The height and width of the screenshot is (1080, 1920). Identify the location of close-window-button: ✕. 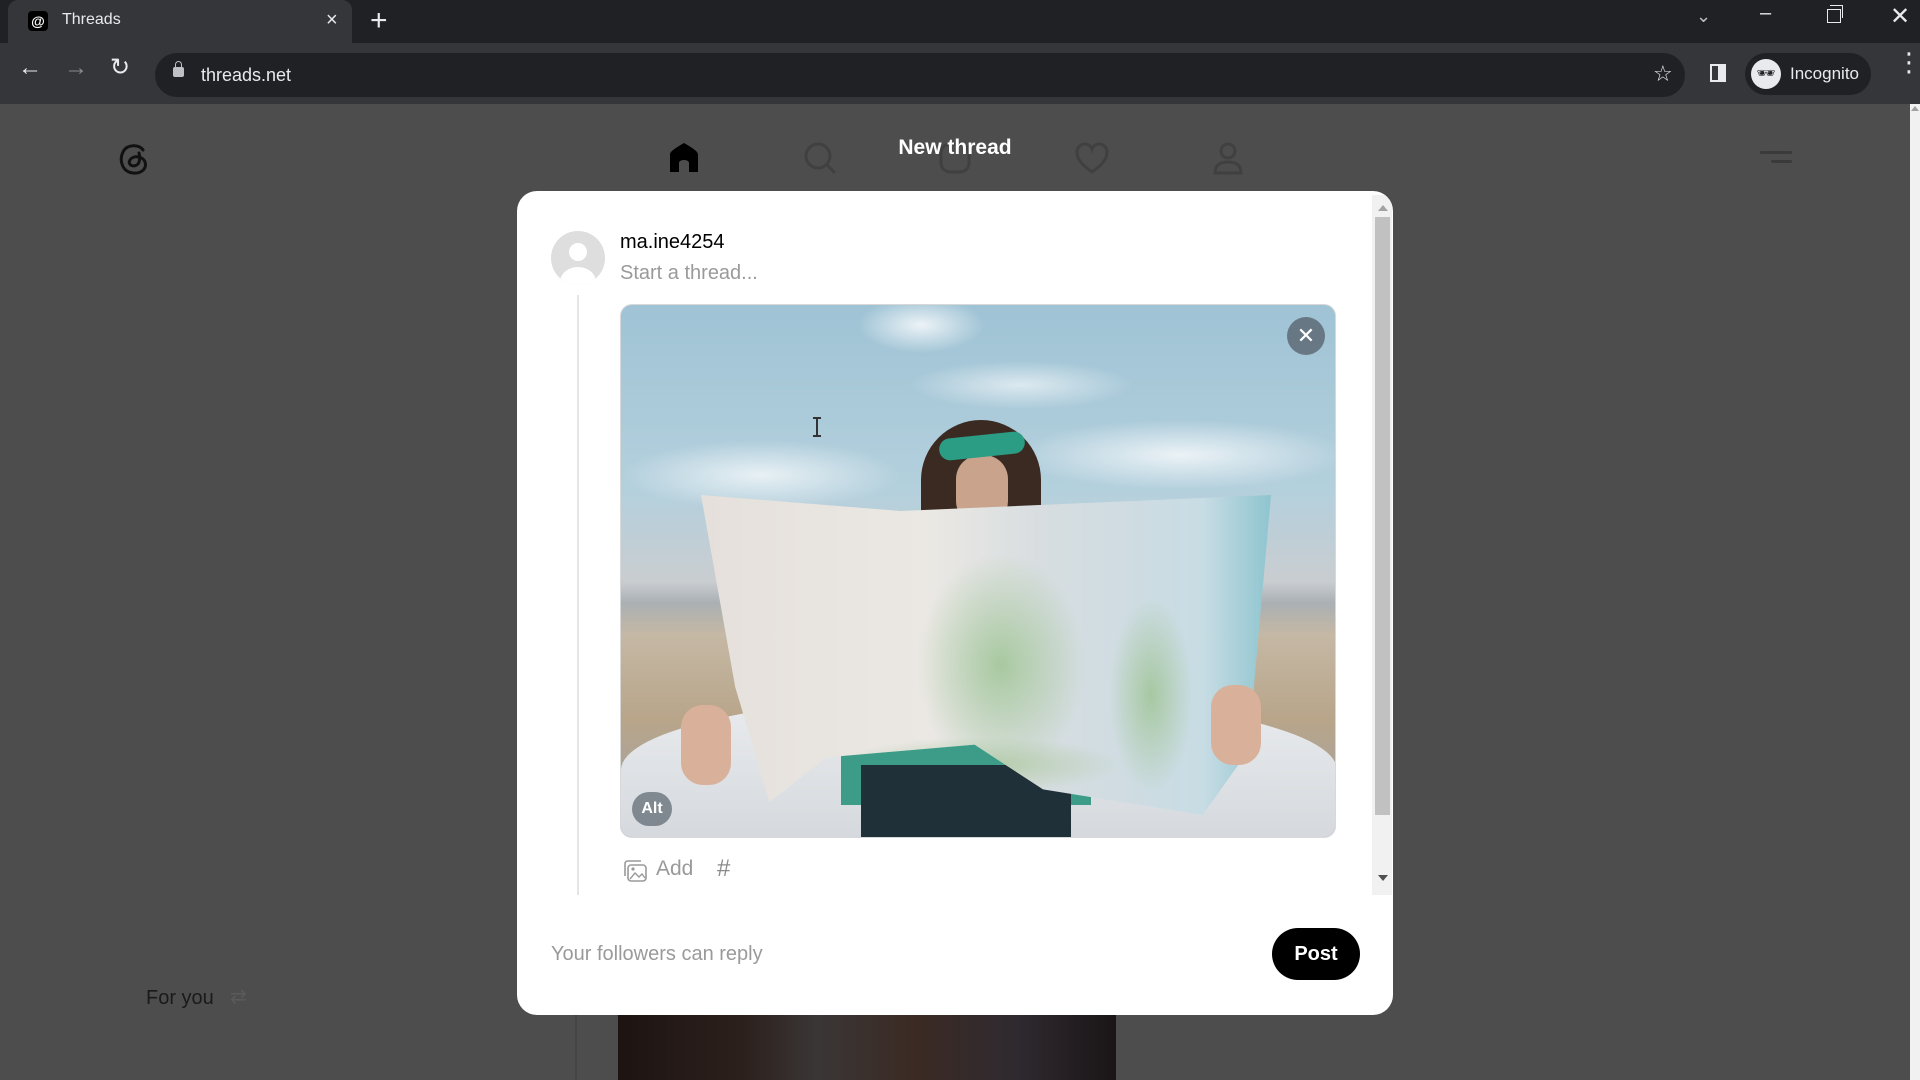
(1900, 16).